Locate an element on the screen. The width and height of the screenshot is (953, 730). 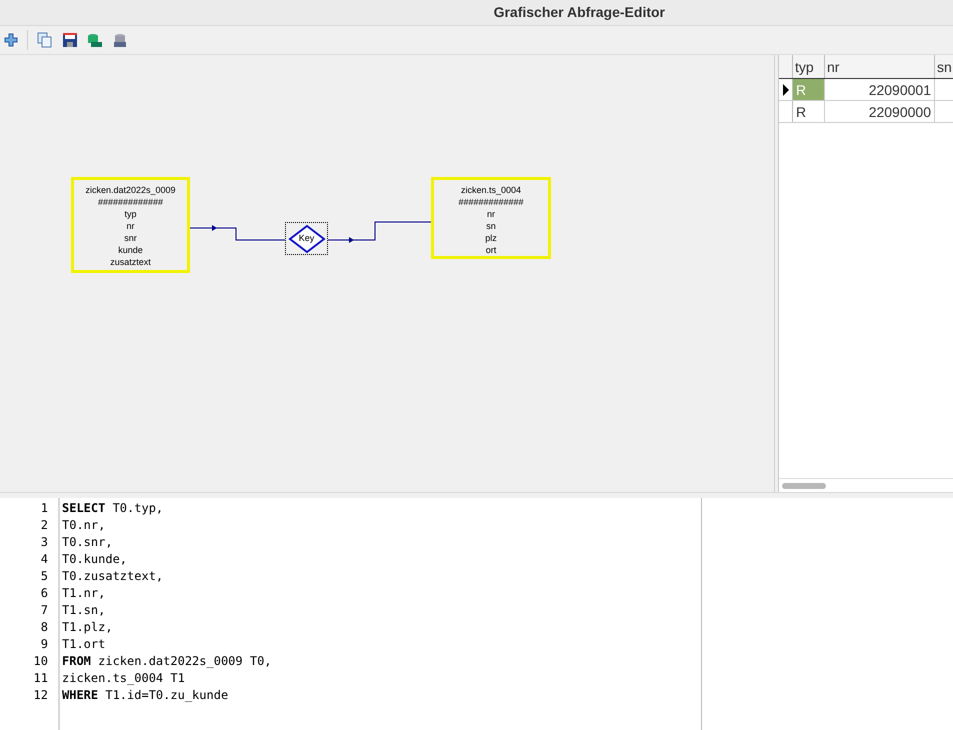
column-header: sn is located at coordinates (944, 66).